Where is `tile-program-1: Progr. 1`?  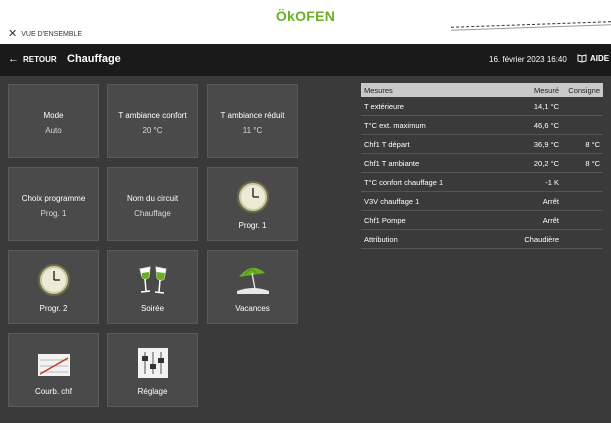
tile-program-1: Progr. 1 is located at coordinates (252, 204).